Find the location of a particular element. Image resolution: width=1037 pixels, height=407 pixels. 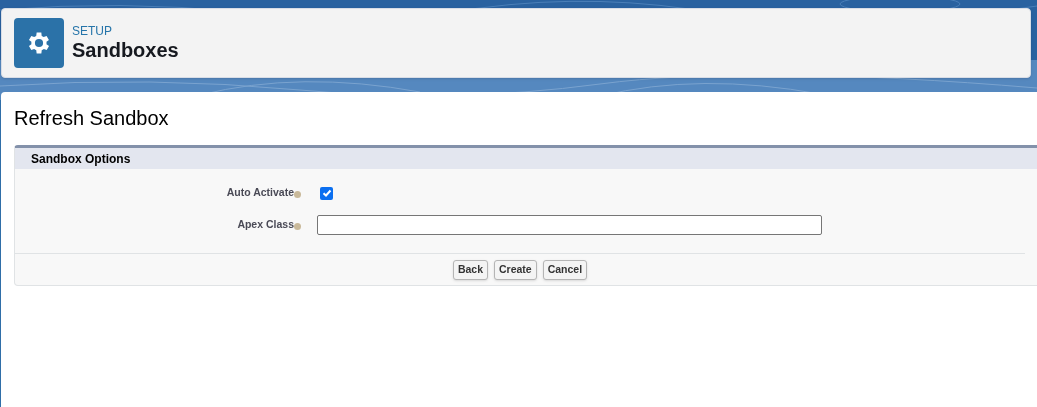

breadcrumb: SETUP is located at coordinates (92, 31).